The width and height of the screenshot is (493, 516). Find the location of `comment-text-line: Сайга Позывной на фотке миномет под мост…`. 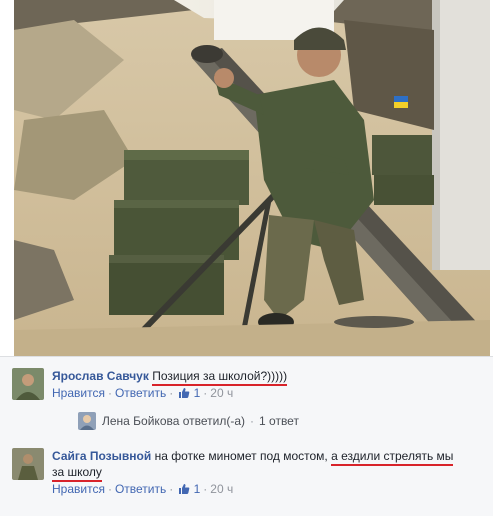

comment-text-line: Сайга Позывной на фотке миномет под мост… is located at coordinates (262, 465).